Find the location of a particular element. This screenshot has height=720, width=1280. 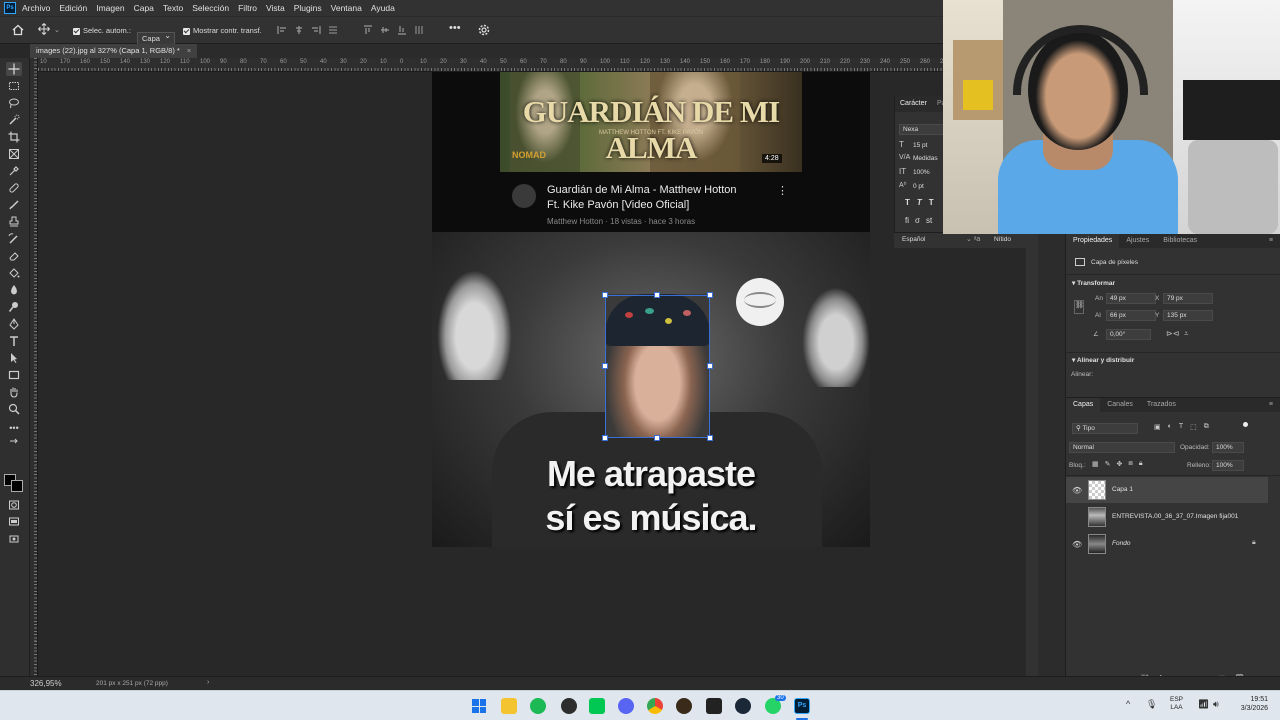

fill-field: 100% is located at coordinates (1228, 465).